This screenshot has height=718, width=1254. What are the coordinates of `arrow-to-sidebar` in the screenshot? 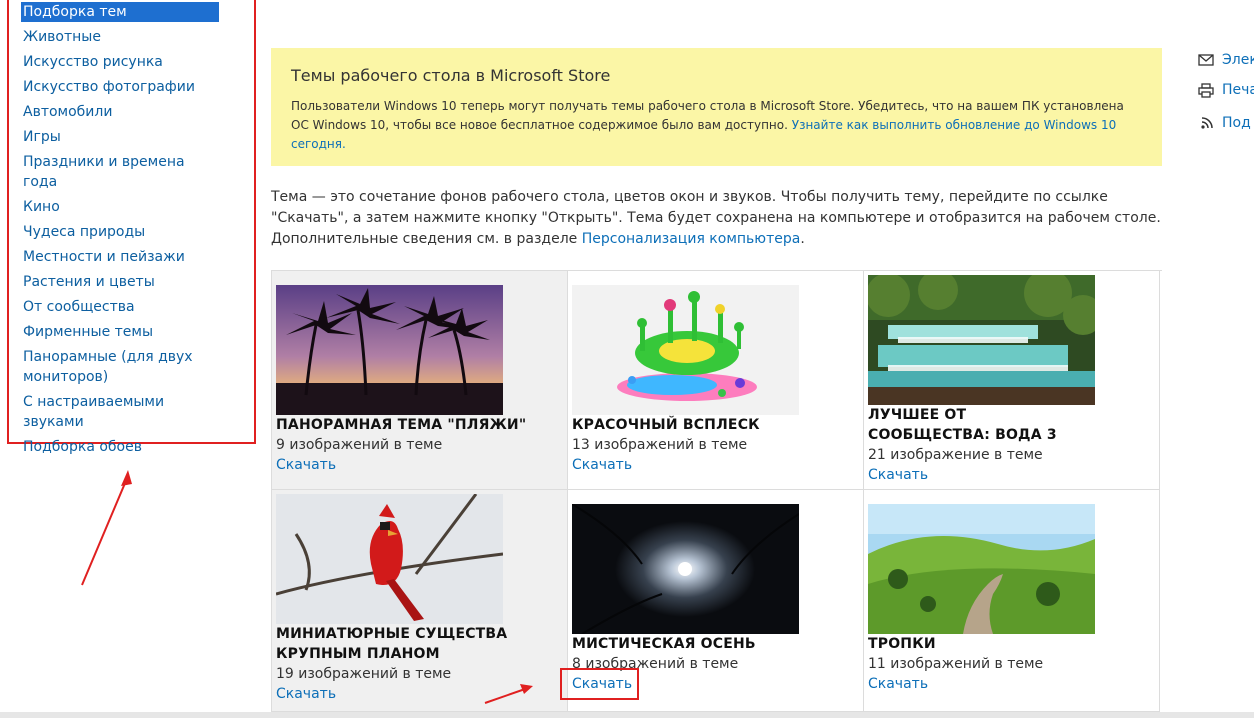 It's located at (105, 530).